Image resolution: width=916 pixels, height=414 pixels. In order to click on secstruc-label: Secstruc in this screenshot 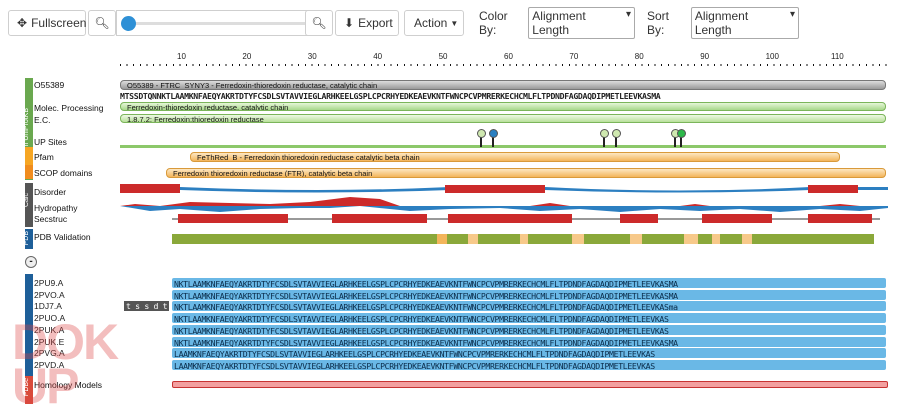, I will do `click(51, 219)`.